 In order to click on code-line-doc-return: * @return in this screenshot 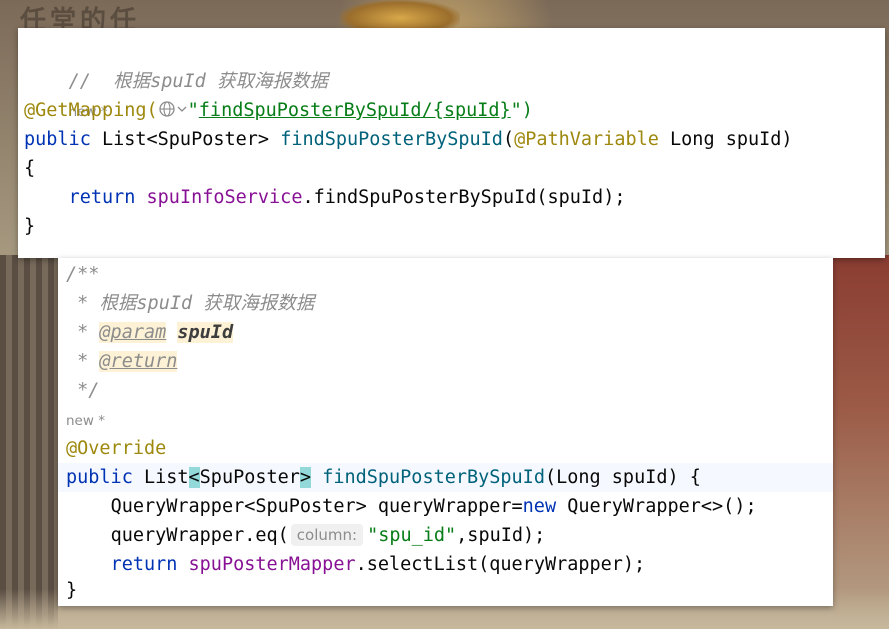, I will do `click(445, 361)`.